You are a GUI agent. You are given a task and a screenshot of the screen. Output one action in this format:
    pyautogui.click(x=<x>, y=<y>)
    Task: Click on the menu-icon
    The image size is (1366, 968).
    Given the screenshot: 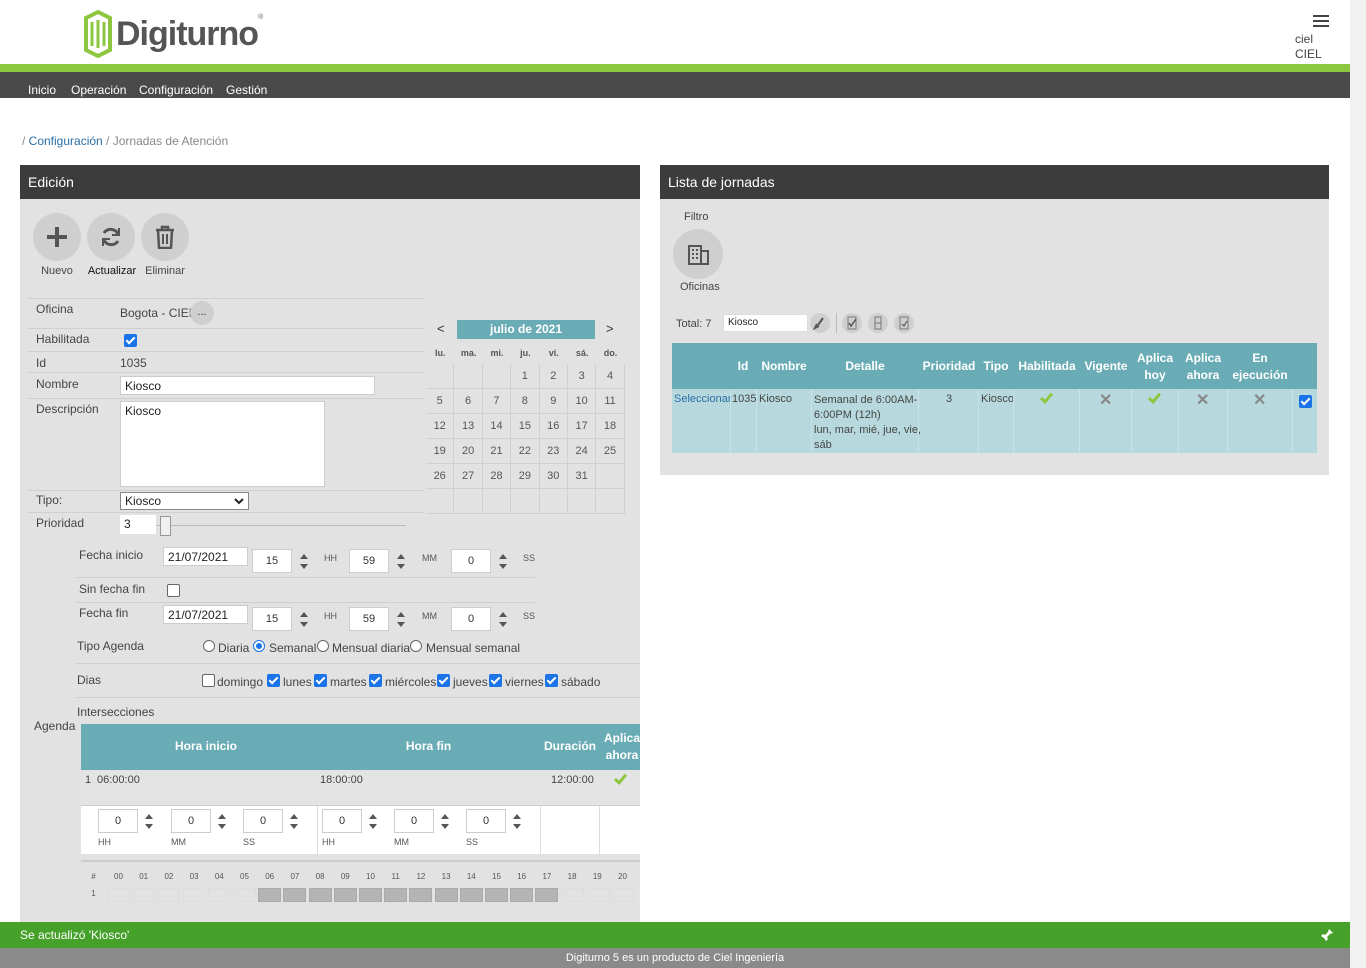 What is the action you would take?
    pyautogui.click(x=1321, y=21)
    